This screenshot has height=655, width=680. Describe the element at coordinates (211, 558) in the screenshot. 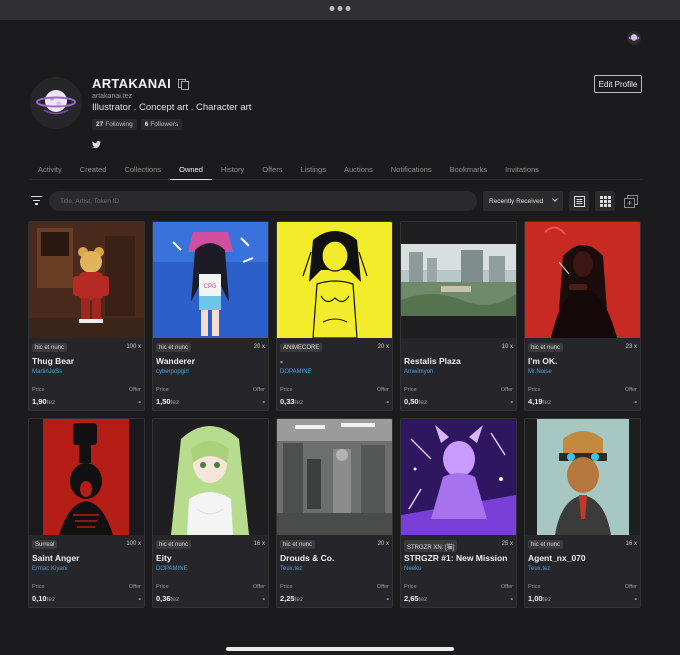

I see `card-title: Eity` at that location.